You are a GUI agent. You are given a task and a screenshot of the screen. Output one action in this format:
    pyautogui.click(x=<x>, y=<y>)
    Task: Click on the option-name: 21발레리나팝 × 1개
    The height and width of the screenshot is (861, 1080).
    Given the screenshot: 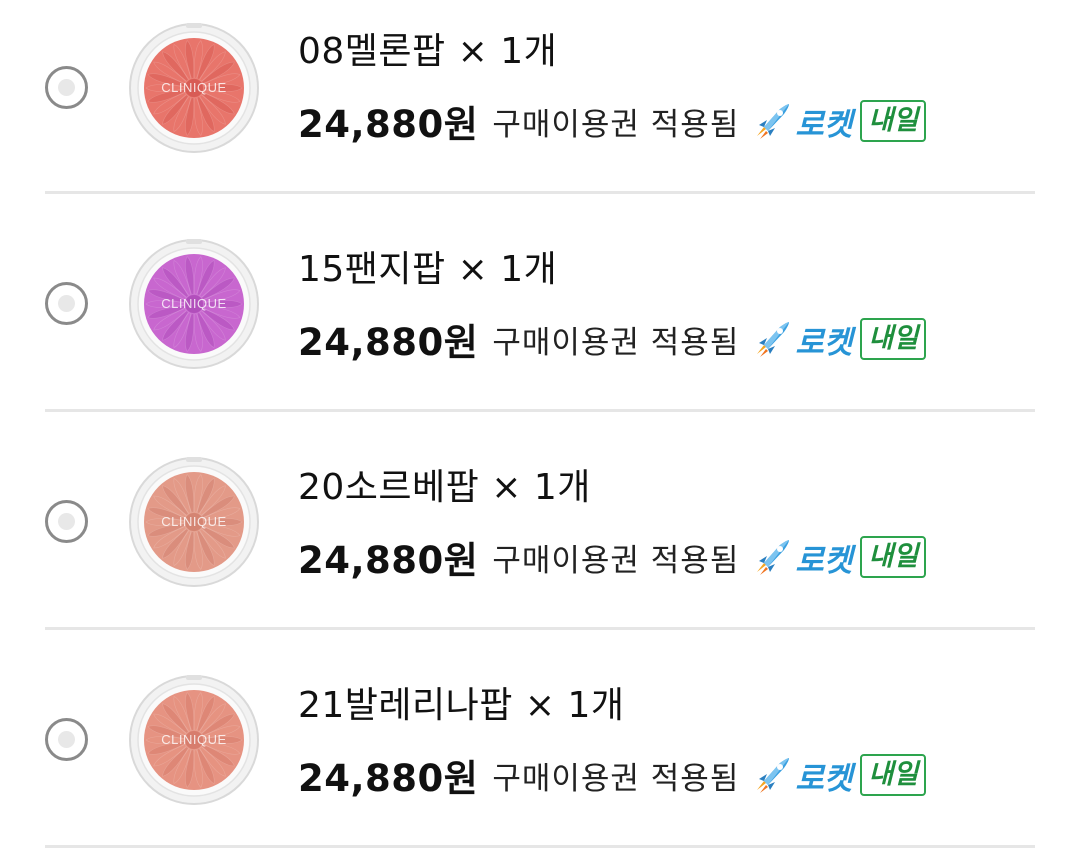 What is the action you would take?
    pyautogui.click(x=461, y=705)
    